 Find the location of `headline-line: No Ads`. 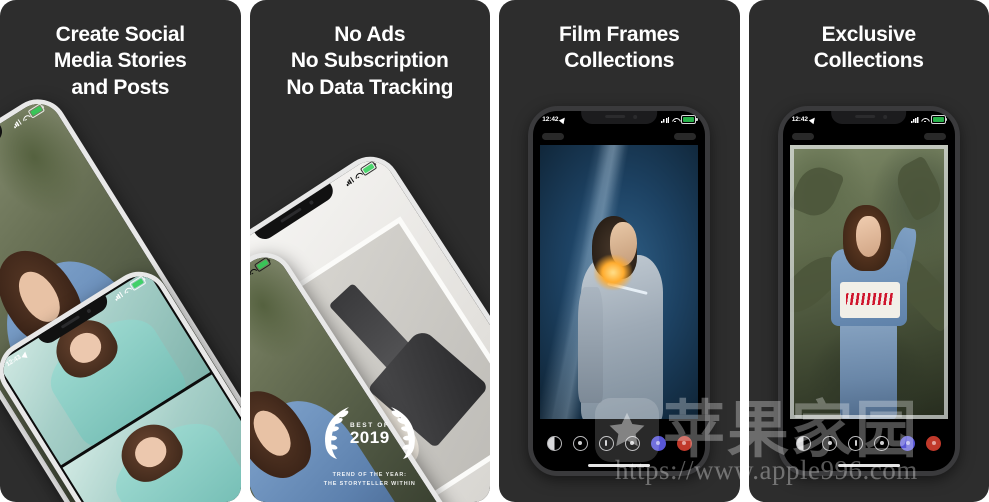

headline-line: No Ads is located at coordinates (370, 34).